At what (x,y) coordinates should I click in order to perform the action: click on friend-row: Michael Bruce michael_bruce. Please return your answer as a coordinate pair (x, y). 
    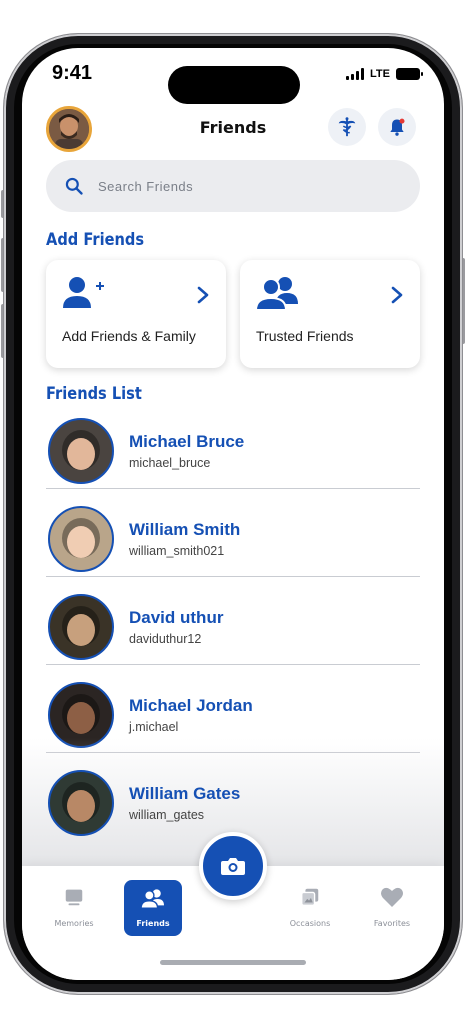
    Looking at the image, I should click on (233, 462).